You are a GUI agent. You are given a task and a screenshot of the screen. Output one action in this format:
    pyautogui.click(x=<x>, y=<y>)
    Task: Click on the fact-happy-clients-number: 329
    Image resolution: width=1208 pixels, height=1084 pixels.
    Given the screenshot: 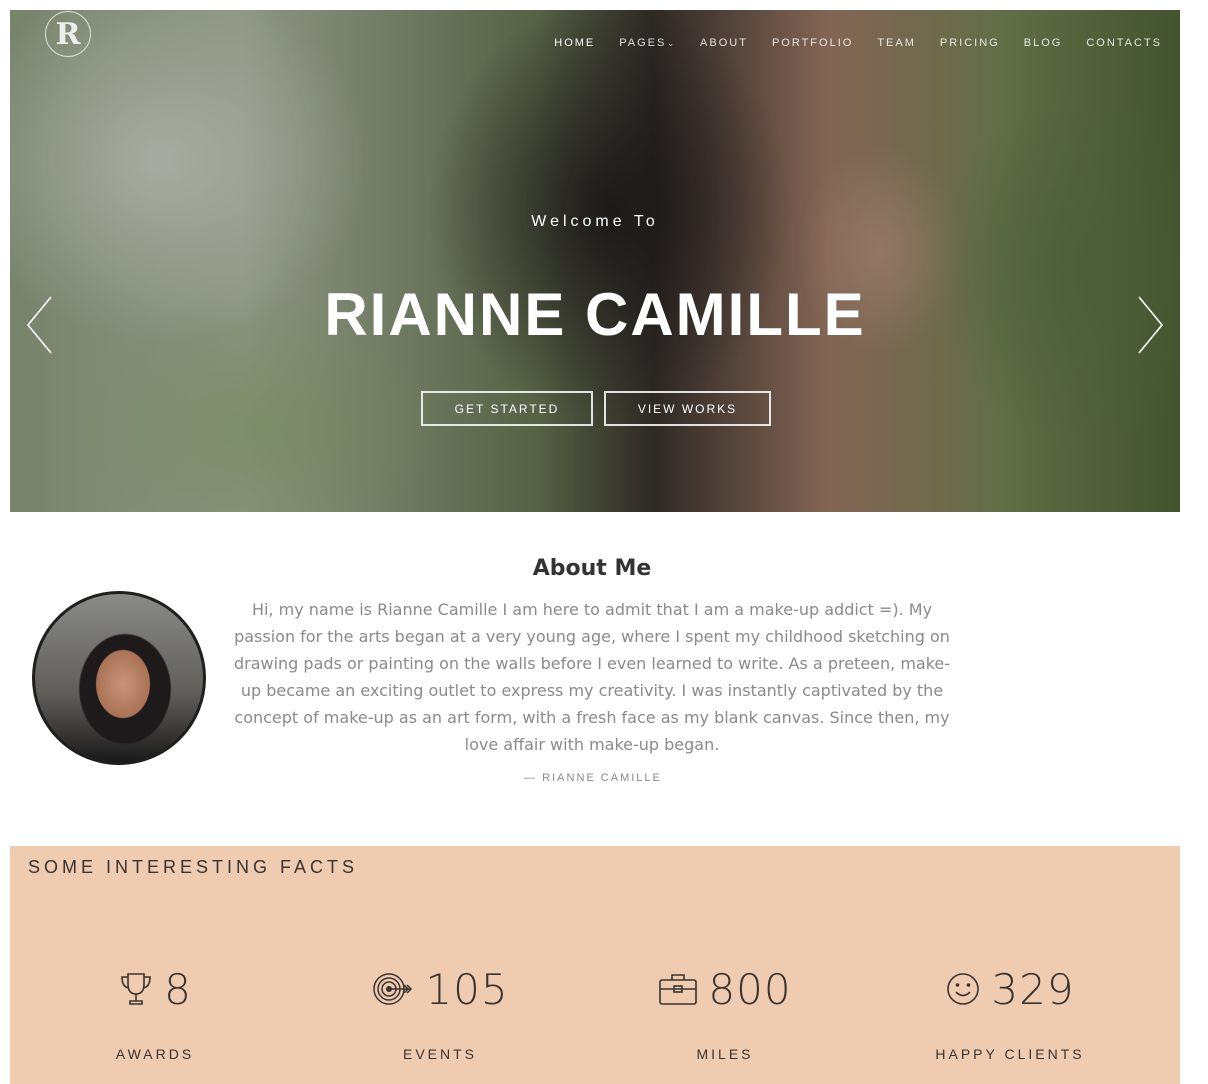 What is the action you would take?
    pyautogui.click(x=1033, y=989)
    